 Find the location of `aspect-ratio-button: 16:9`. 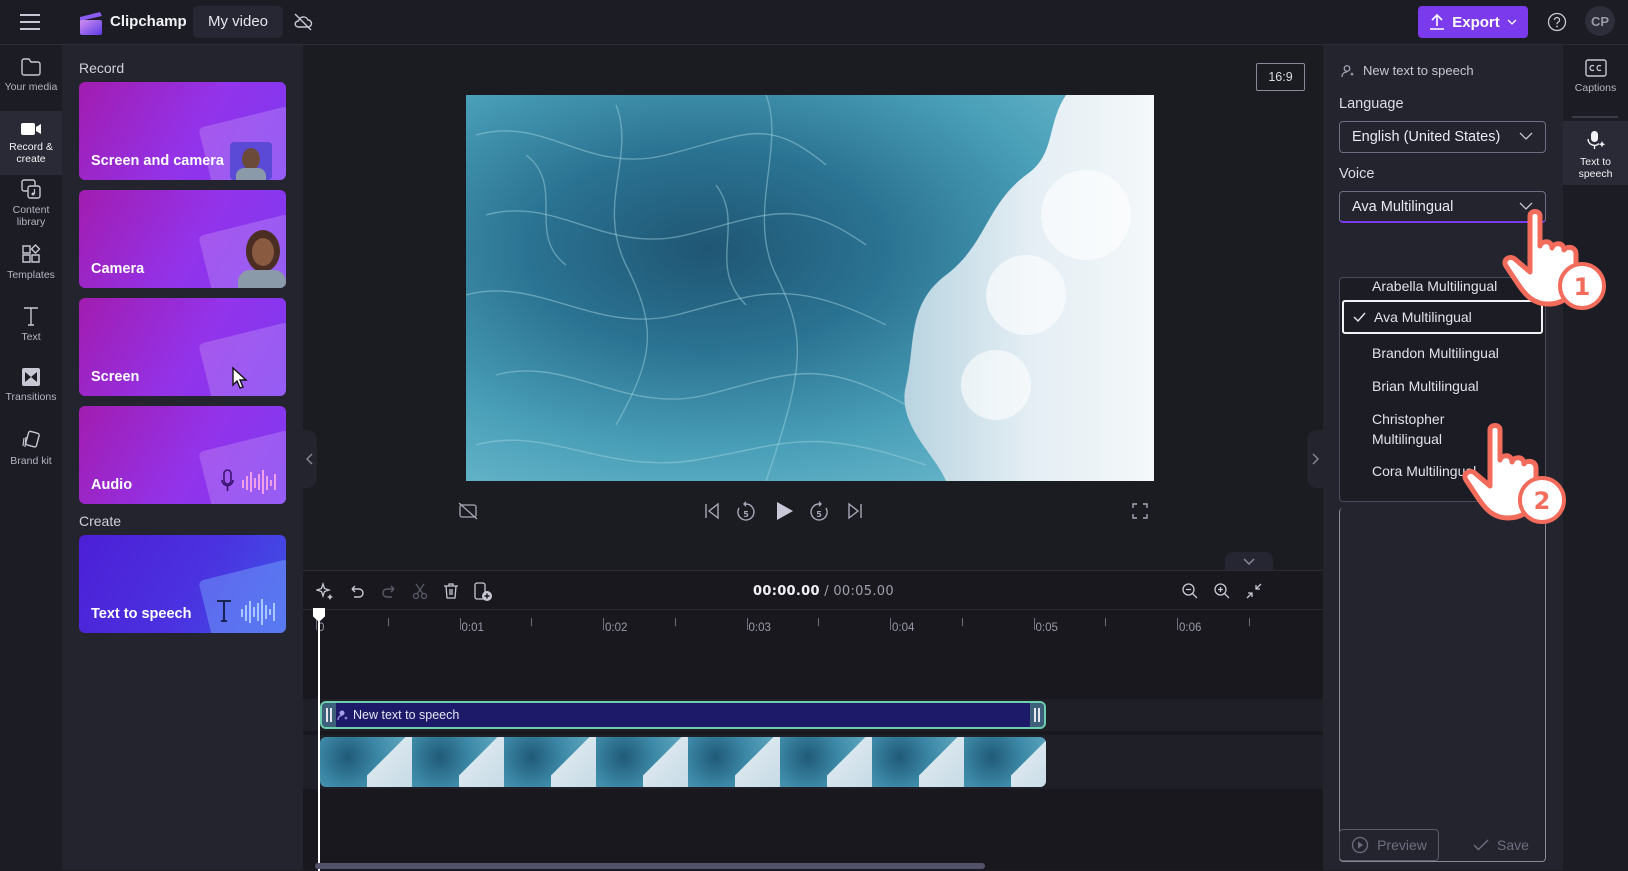

aspect-ratio-button: 16:9 is located at coordinates (1280, 77).